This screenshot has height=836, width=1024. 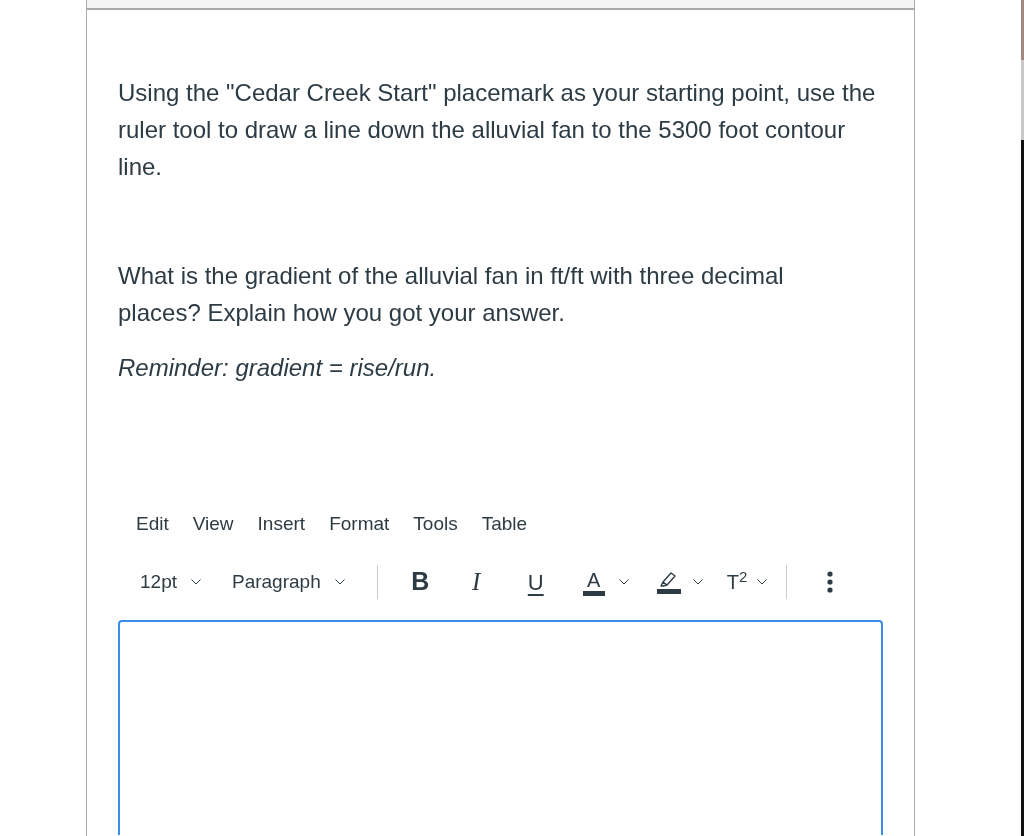 What do you see at coordinates (747, 582) in the screenshot?
I see `superscript-button: T$^{2}$` at bounding box center [747, 582].